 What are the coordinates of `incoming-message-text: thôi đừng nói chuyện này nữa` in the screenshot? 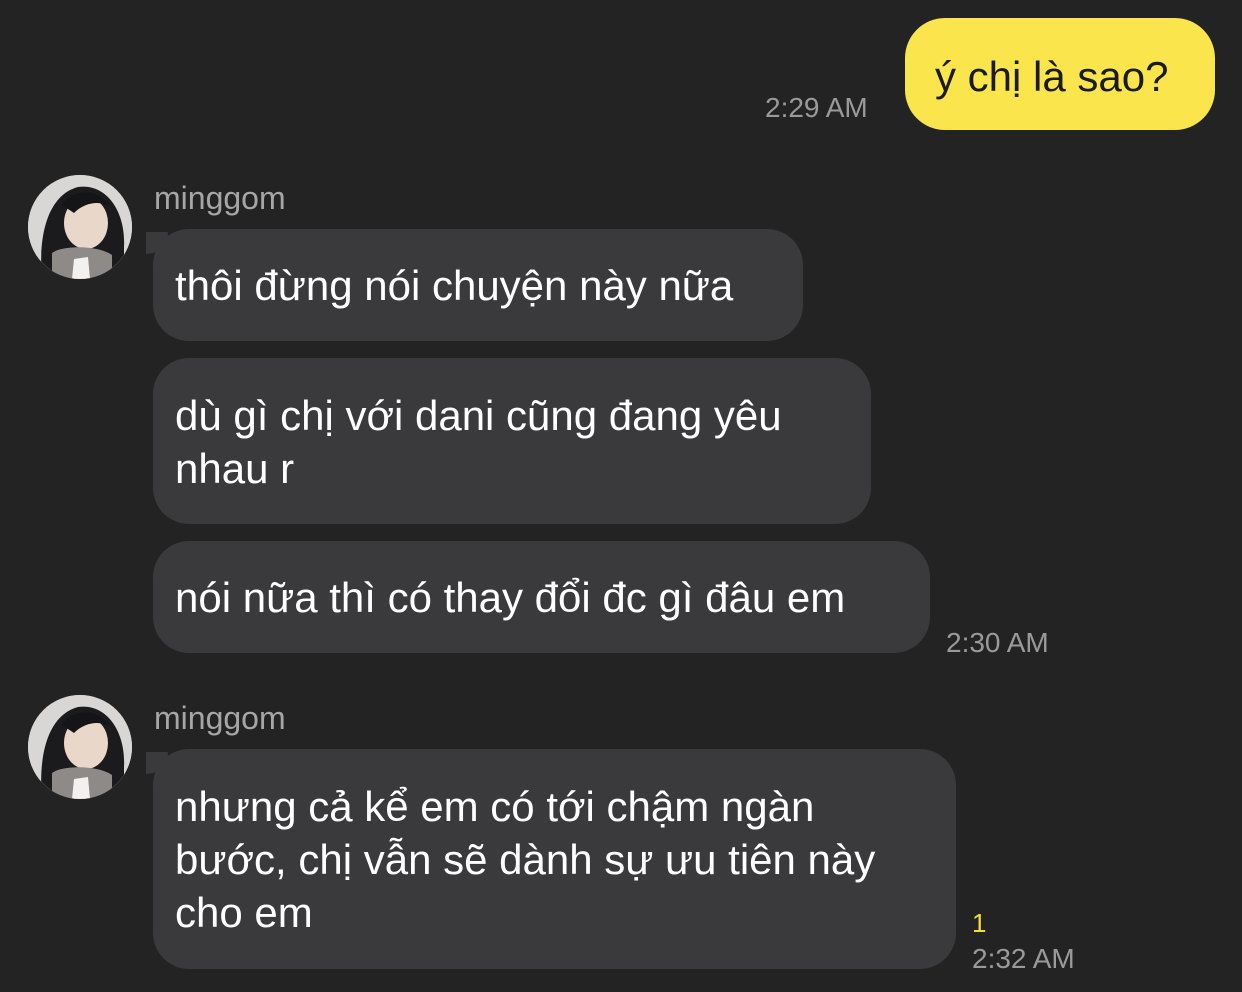 It's located at (454, 285).